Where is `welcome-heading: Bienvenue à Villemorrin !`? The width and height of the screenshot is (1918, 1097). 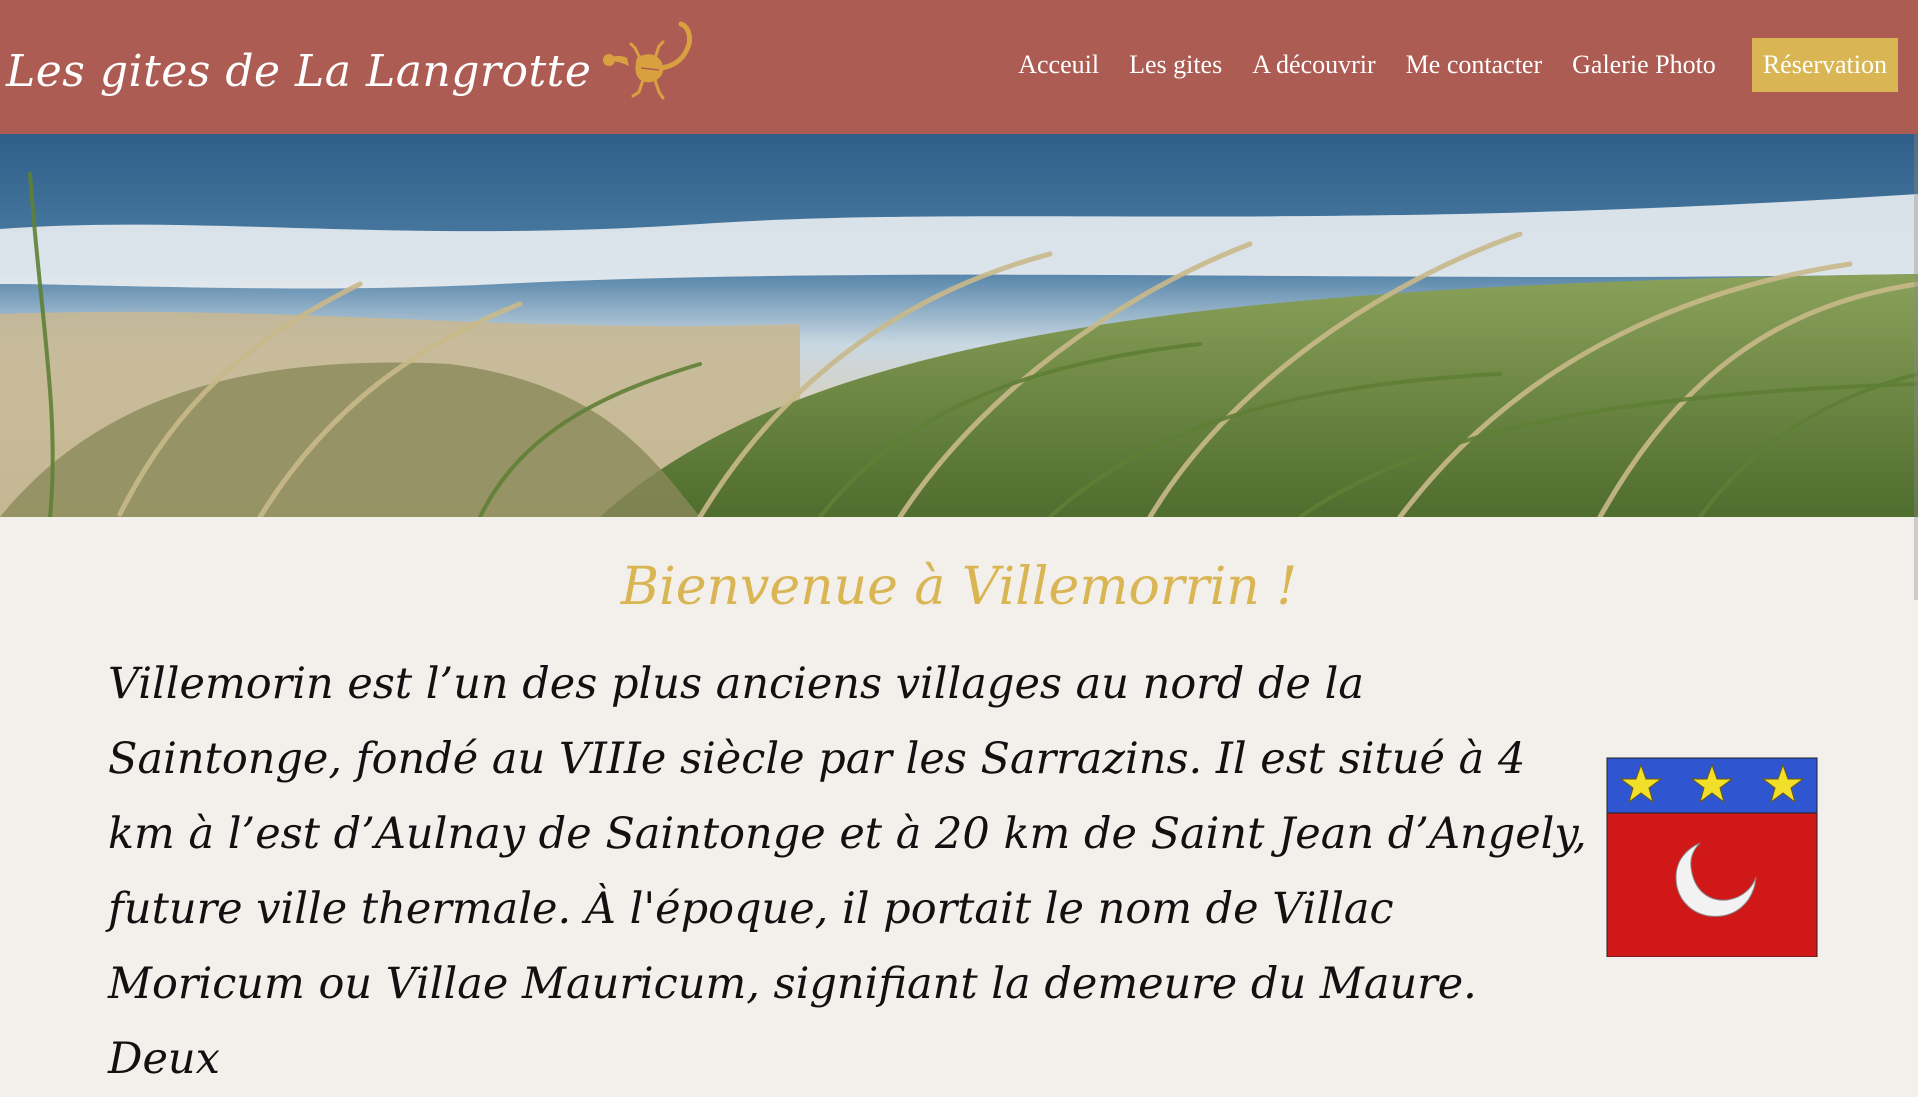 welcome-heading: Bienvenue à Villemorrin ! is located at coordinates (959, 587).